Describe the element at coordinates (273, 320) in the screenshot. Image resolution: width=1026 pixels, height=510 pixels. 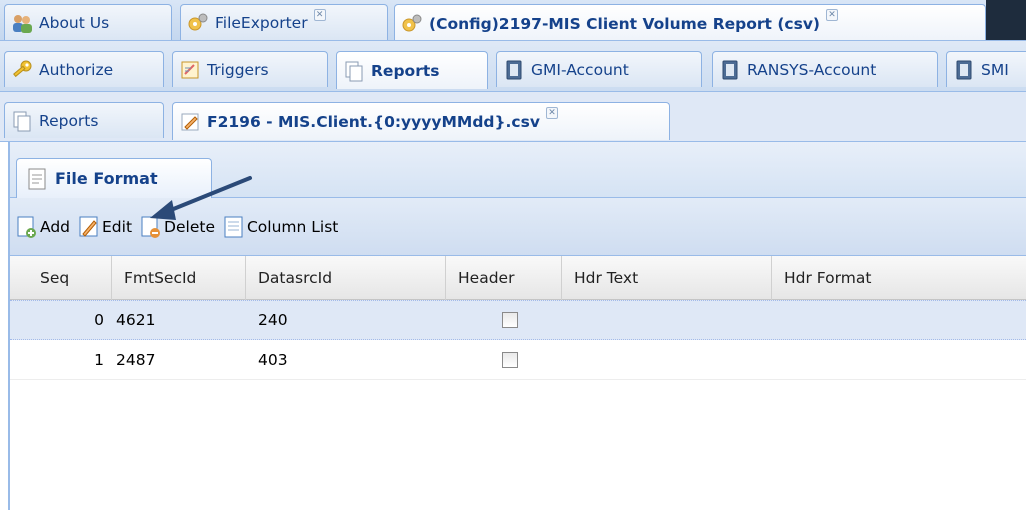
I see `cell-datasrcid: 240` at that location.